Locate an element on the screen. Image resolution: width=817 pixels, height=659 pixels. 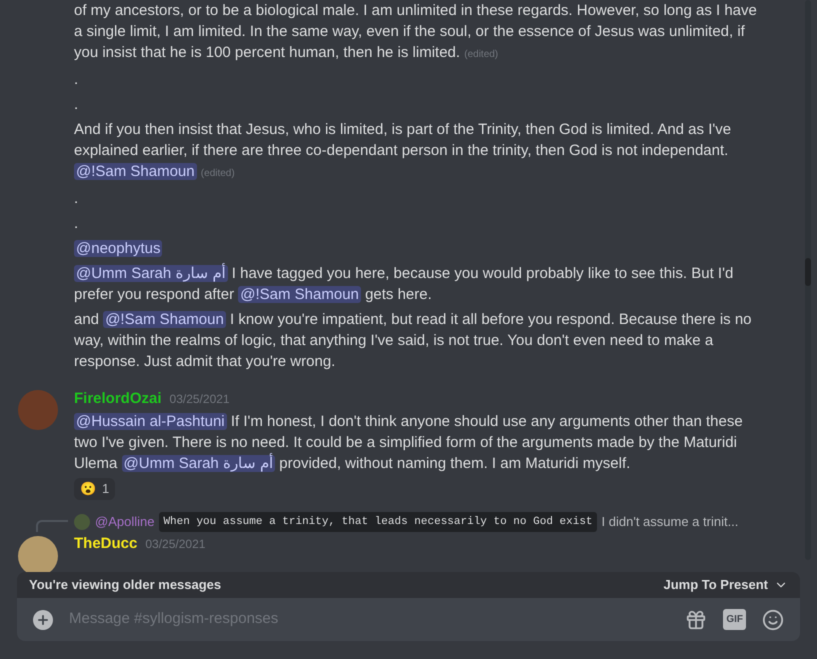
reaction-pill: 😮 1 is located at coordinates (95, 489).